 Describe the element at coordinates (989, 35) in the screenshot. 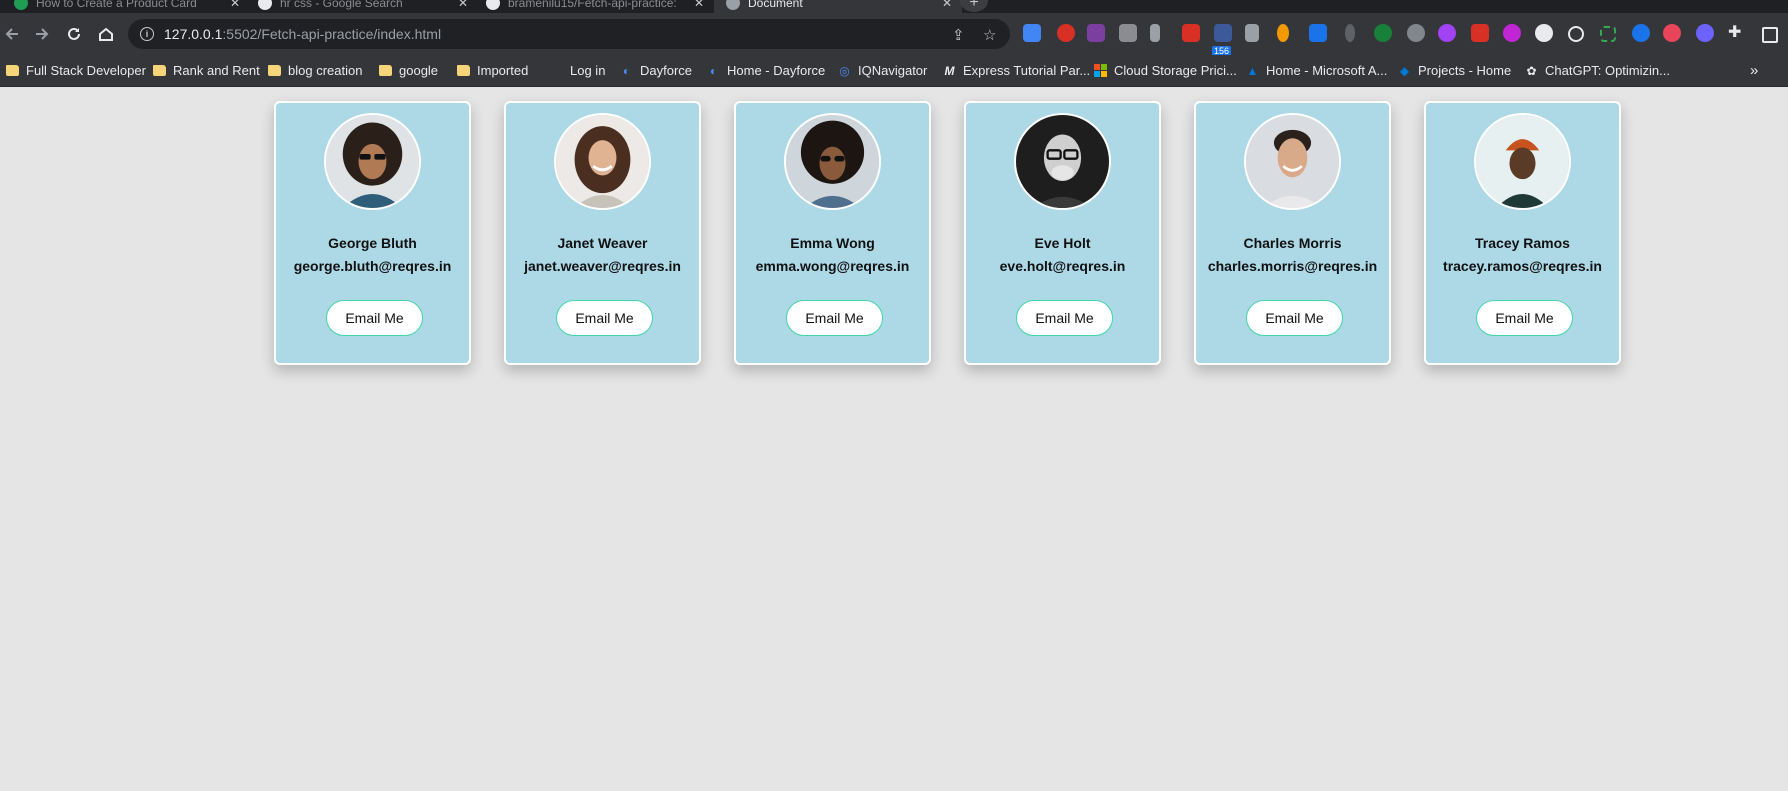

I see `bookmark-star-icon: ☆` at that location.